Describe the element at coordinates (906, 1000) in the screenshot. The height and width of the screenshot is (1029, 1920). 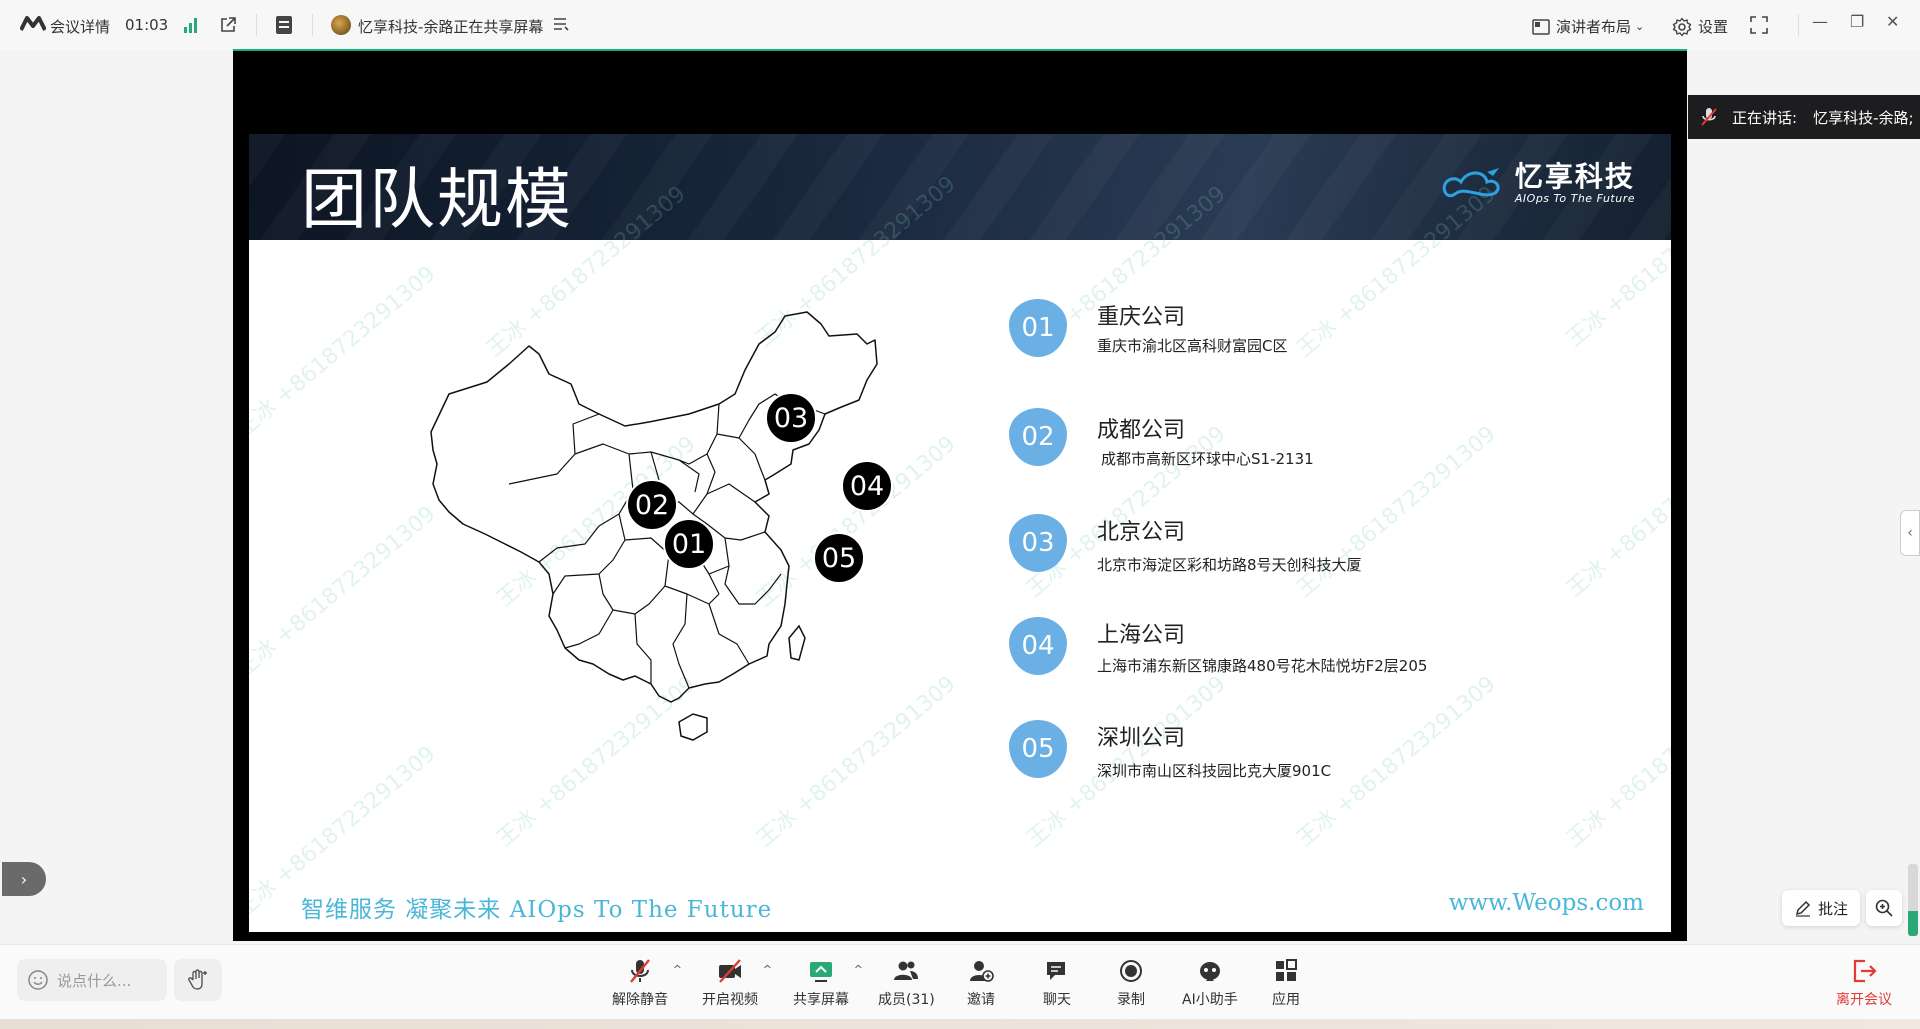
I see `members-label: 成员(31)` at that location.